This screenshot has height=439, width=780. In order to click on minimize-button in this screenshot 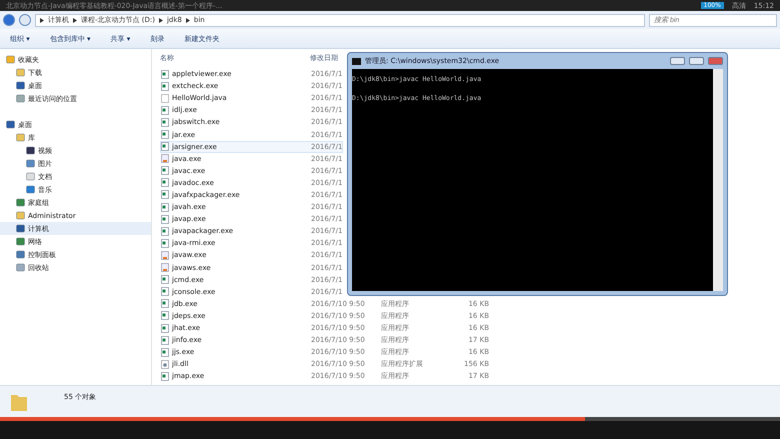, I will do `click(677, 61)`.